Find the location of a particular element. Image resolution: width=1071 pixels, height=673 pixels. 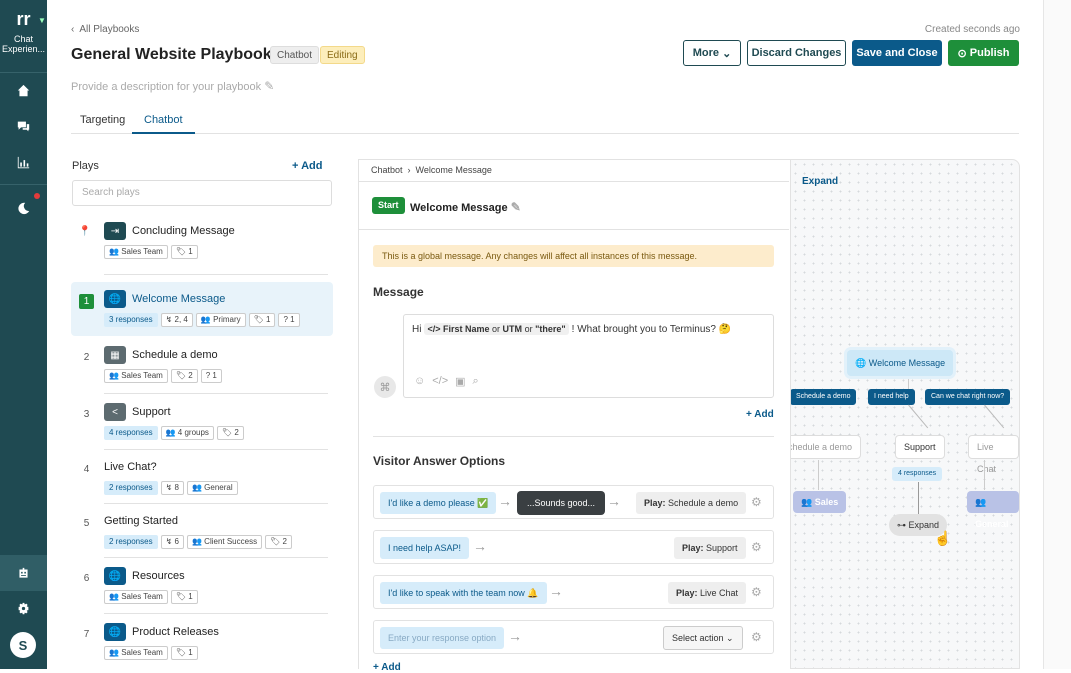

flow-question-pill: Schedule a demo is located at coordinates (824, 397).